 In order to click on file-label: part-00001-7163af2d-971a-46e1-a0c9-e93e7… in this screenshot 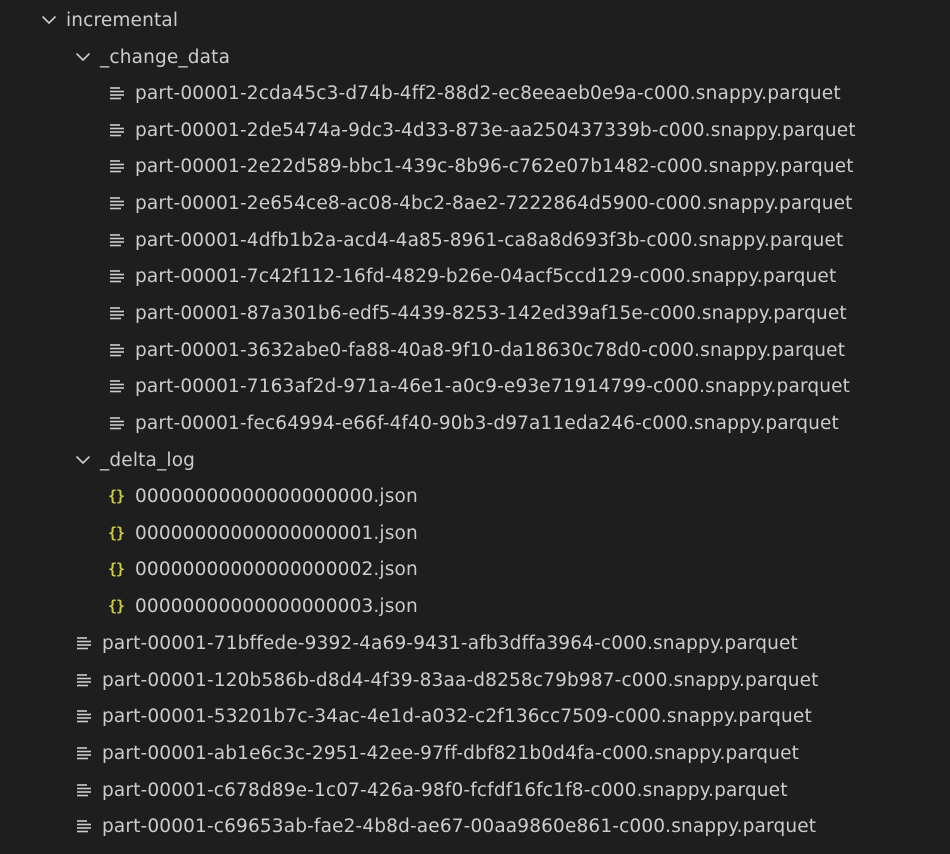, I will do `click(493, 386)`.